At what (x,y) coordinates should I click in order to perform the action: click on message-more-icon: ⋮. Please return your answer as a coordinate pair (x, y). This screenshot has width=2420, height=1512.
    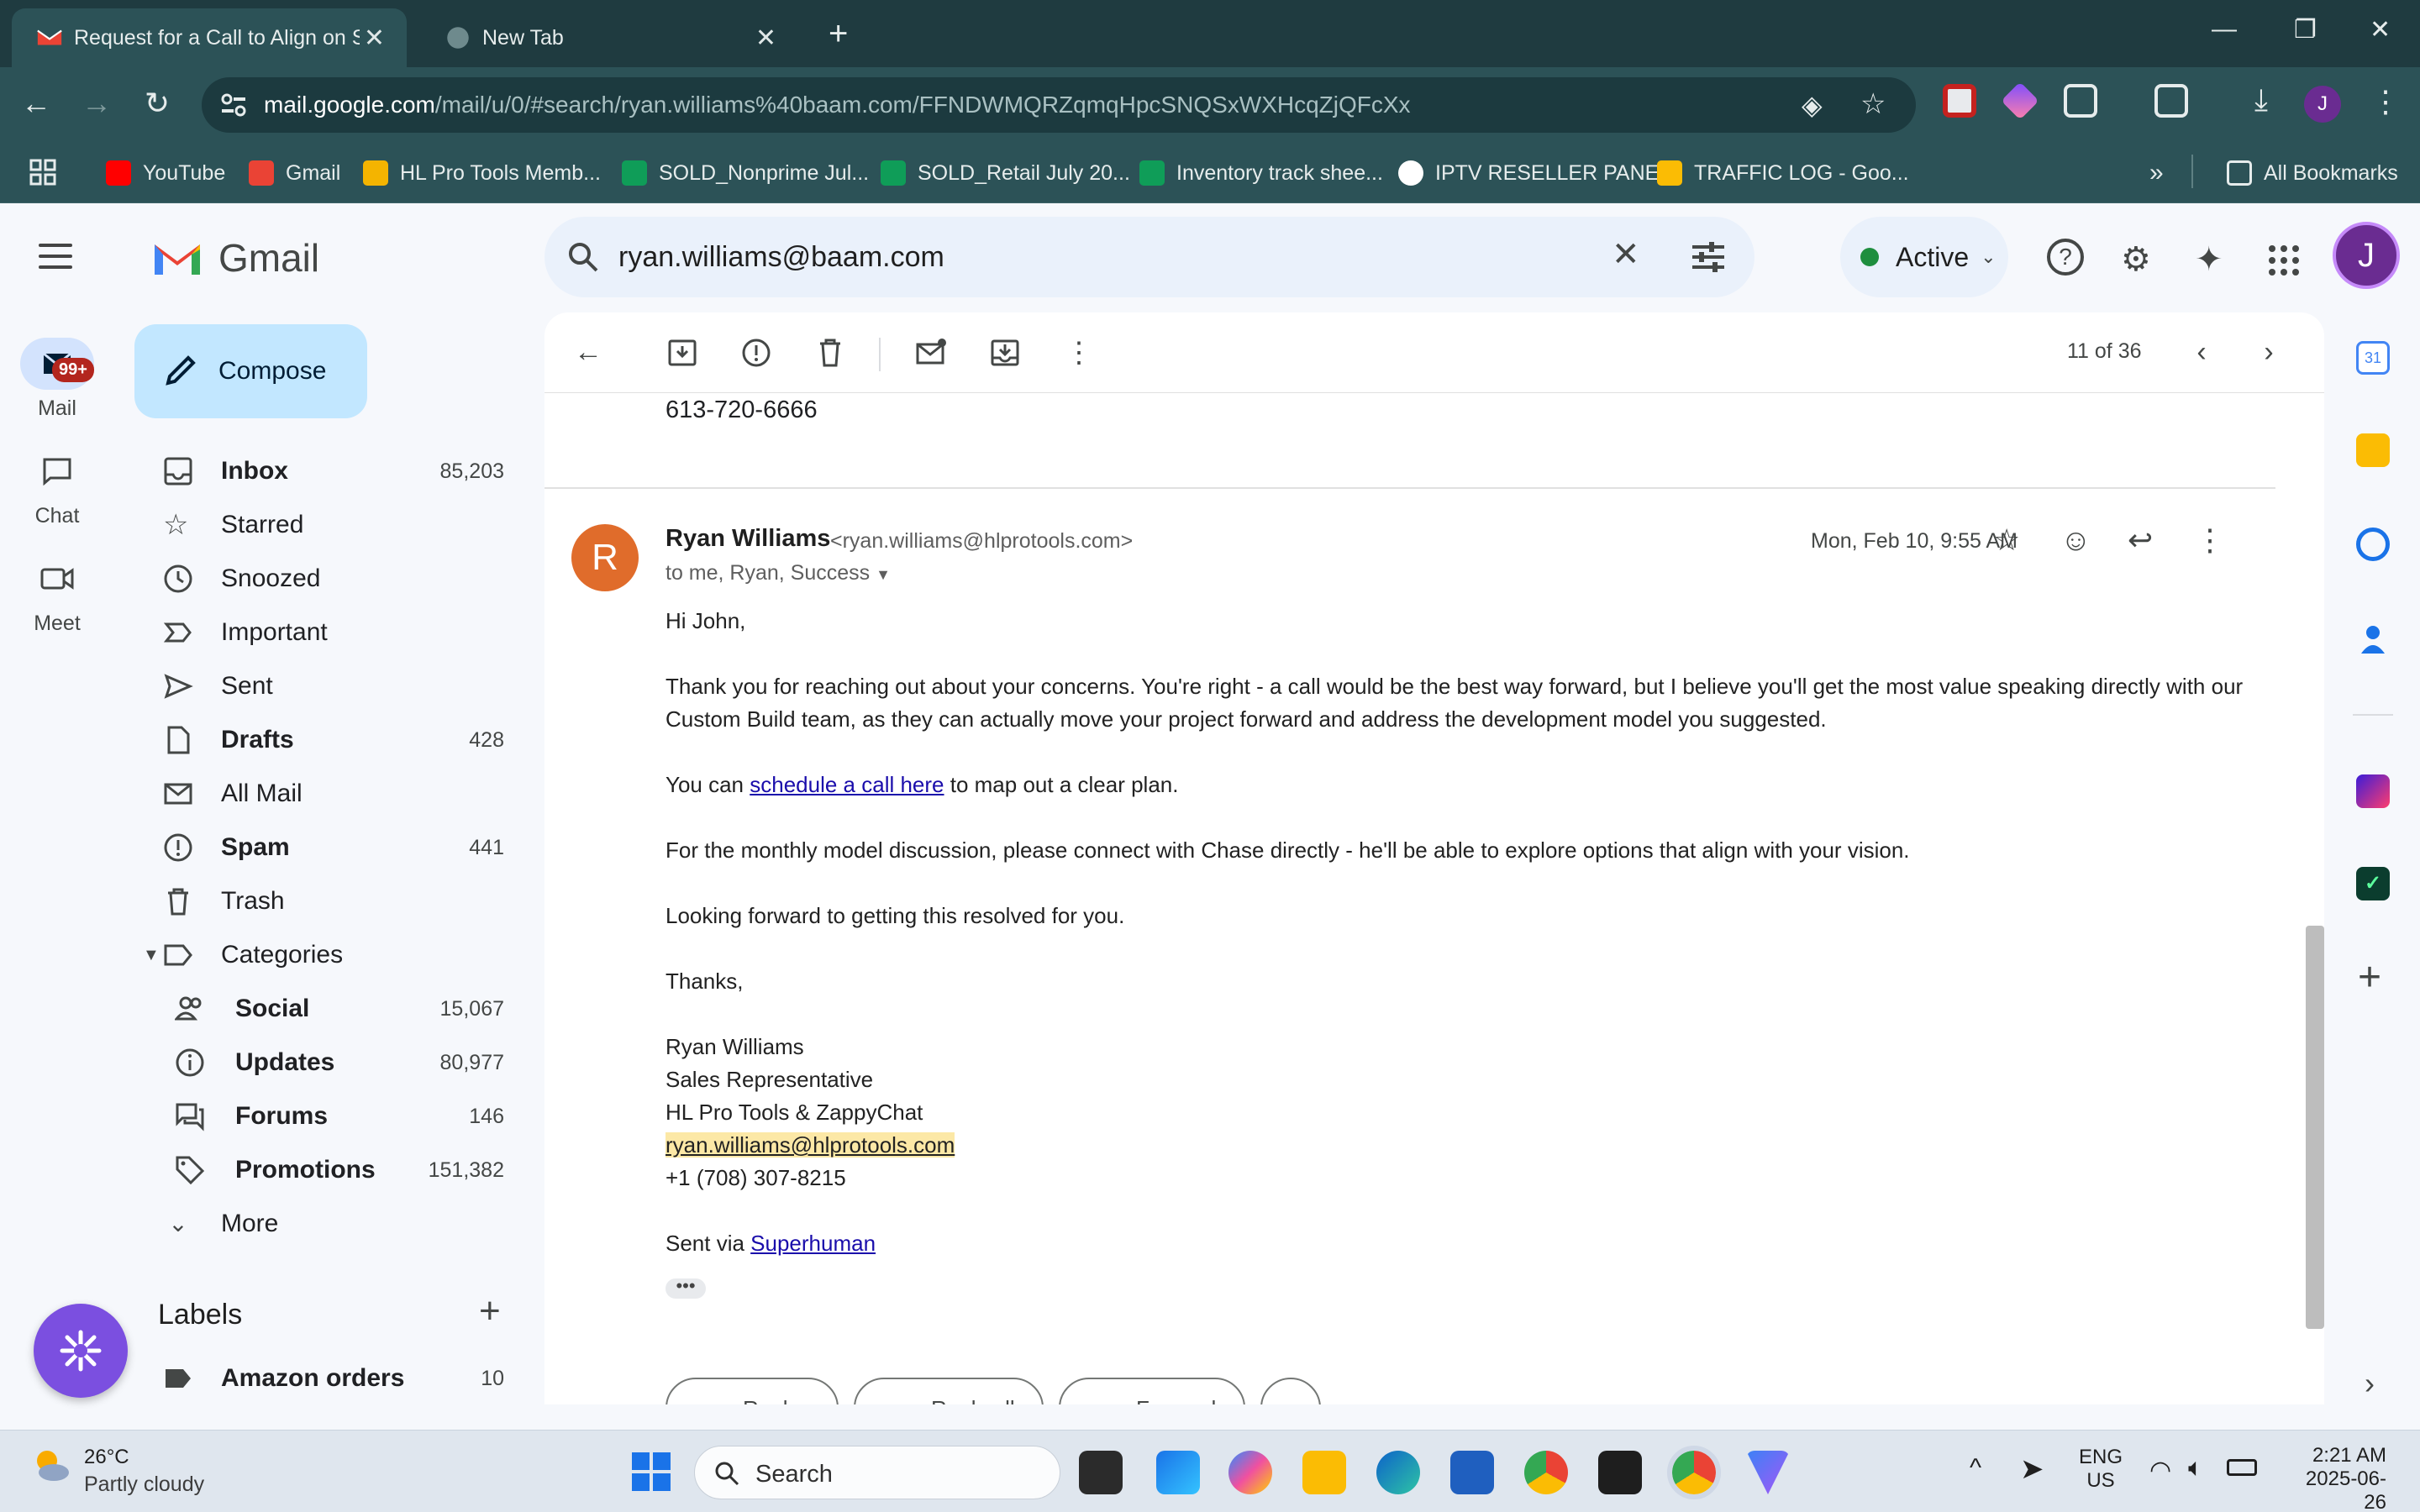
    Looking at the image, I should click on (2210, 540).